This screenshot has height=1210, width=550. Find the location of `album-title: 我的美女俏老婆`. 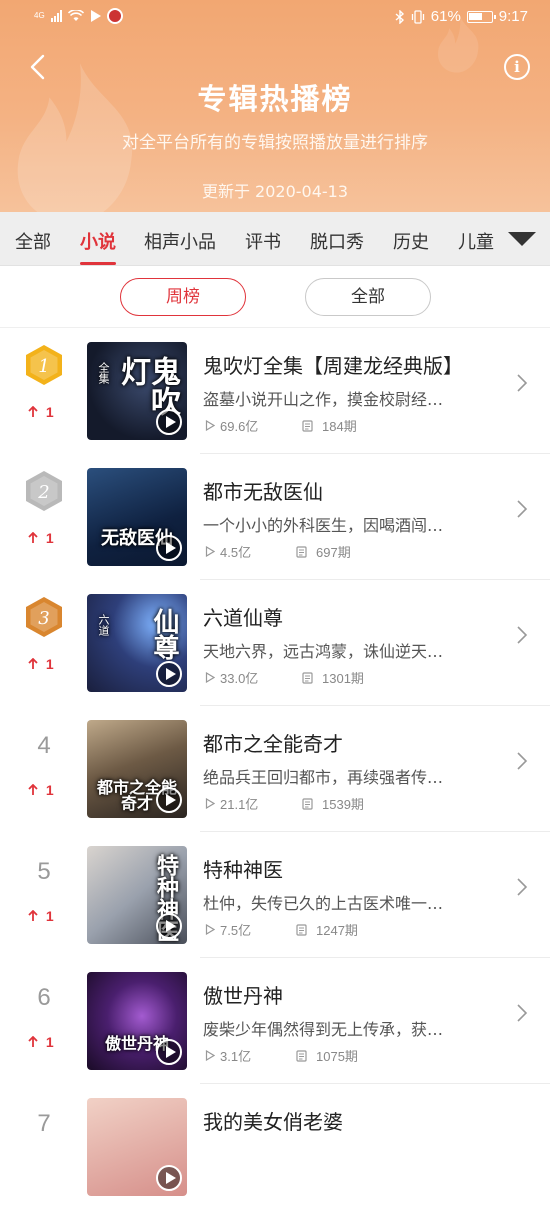

album-title: 我的美女俏老婆 is located at coordinates (273, 1122).